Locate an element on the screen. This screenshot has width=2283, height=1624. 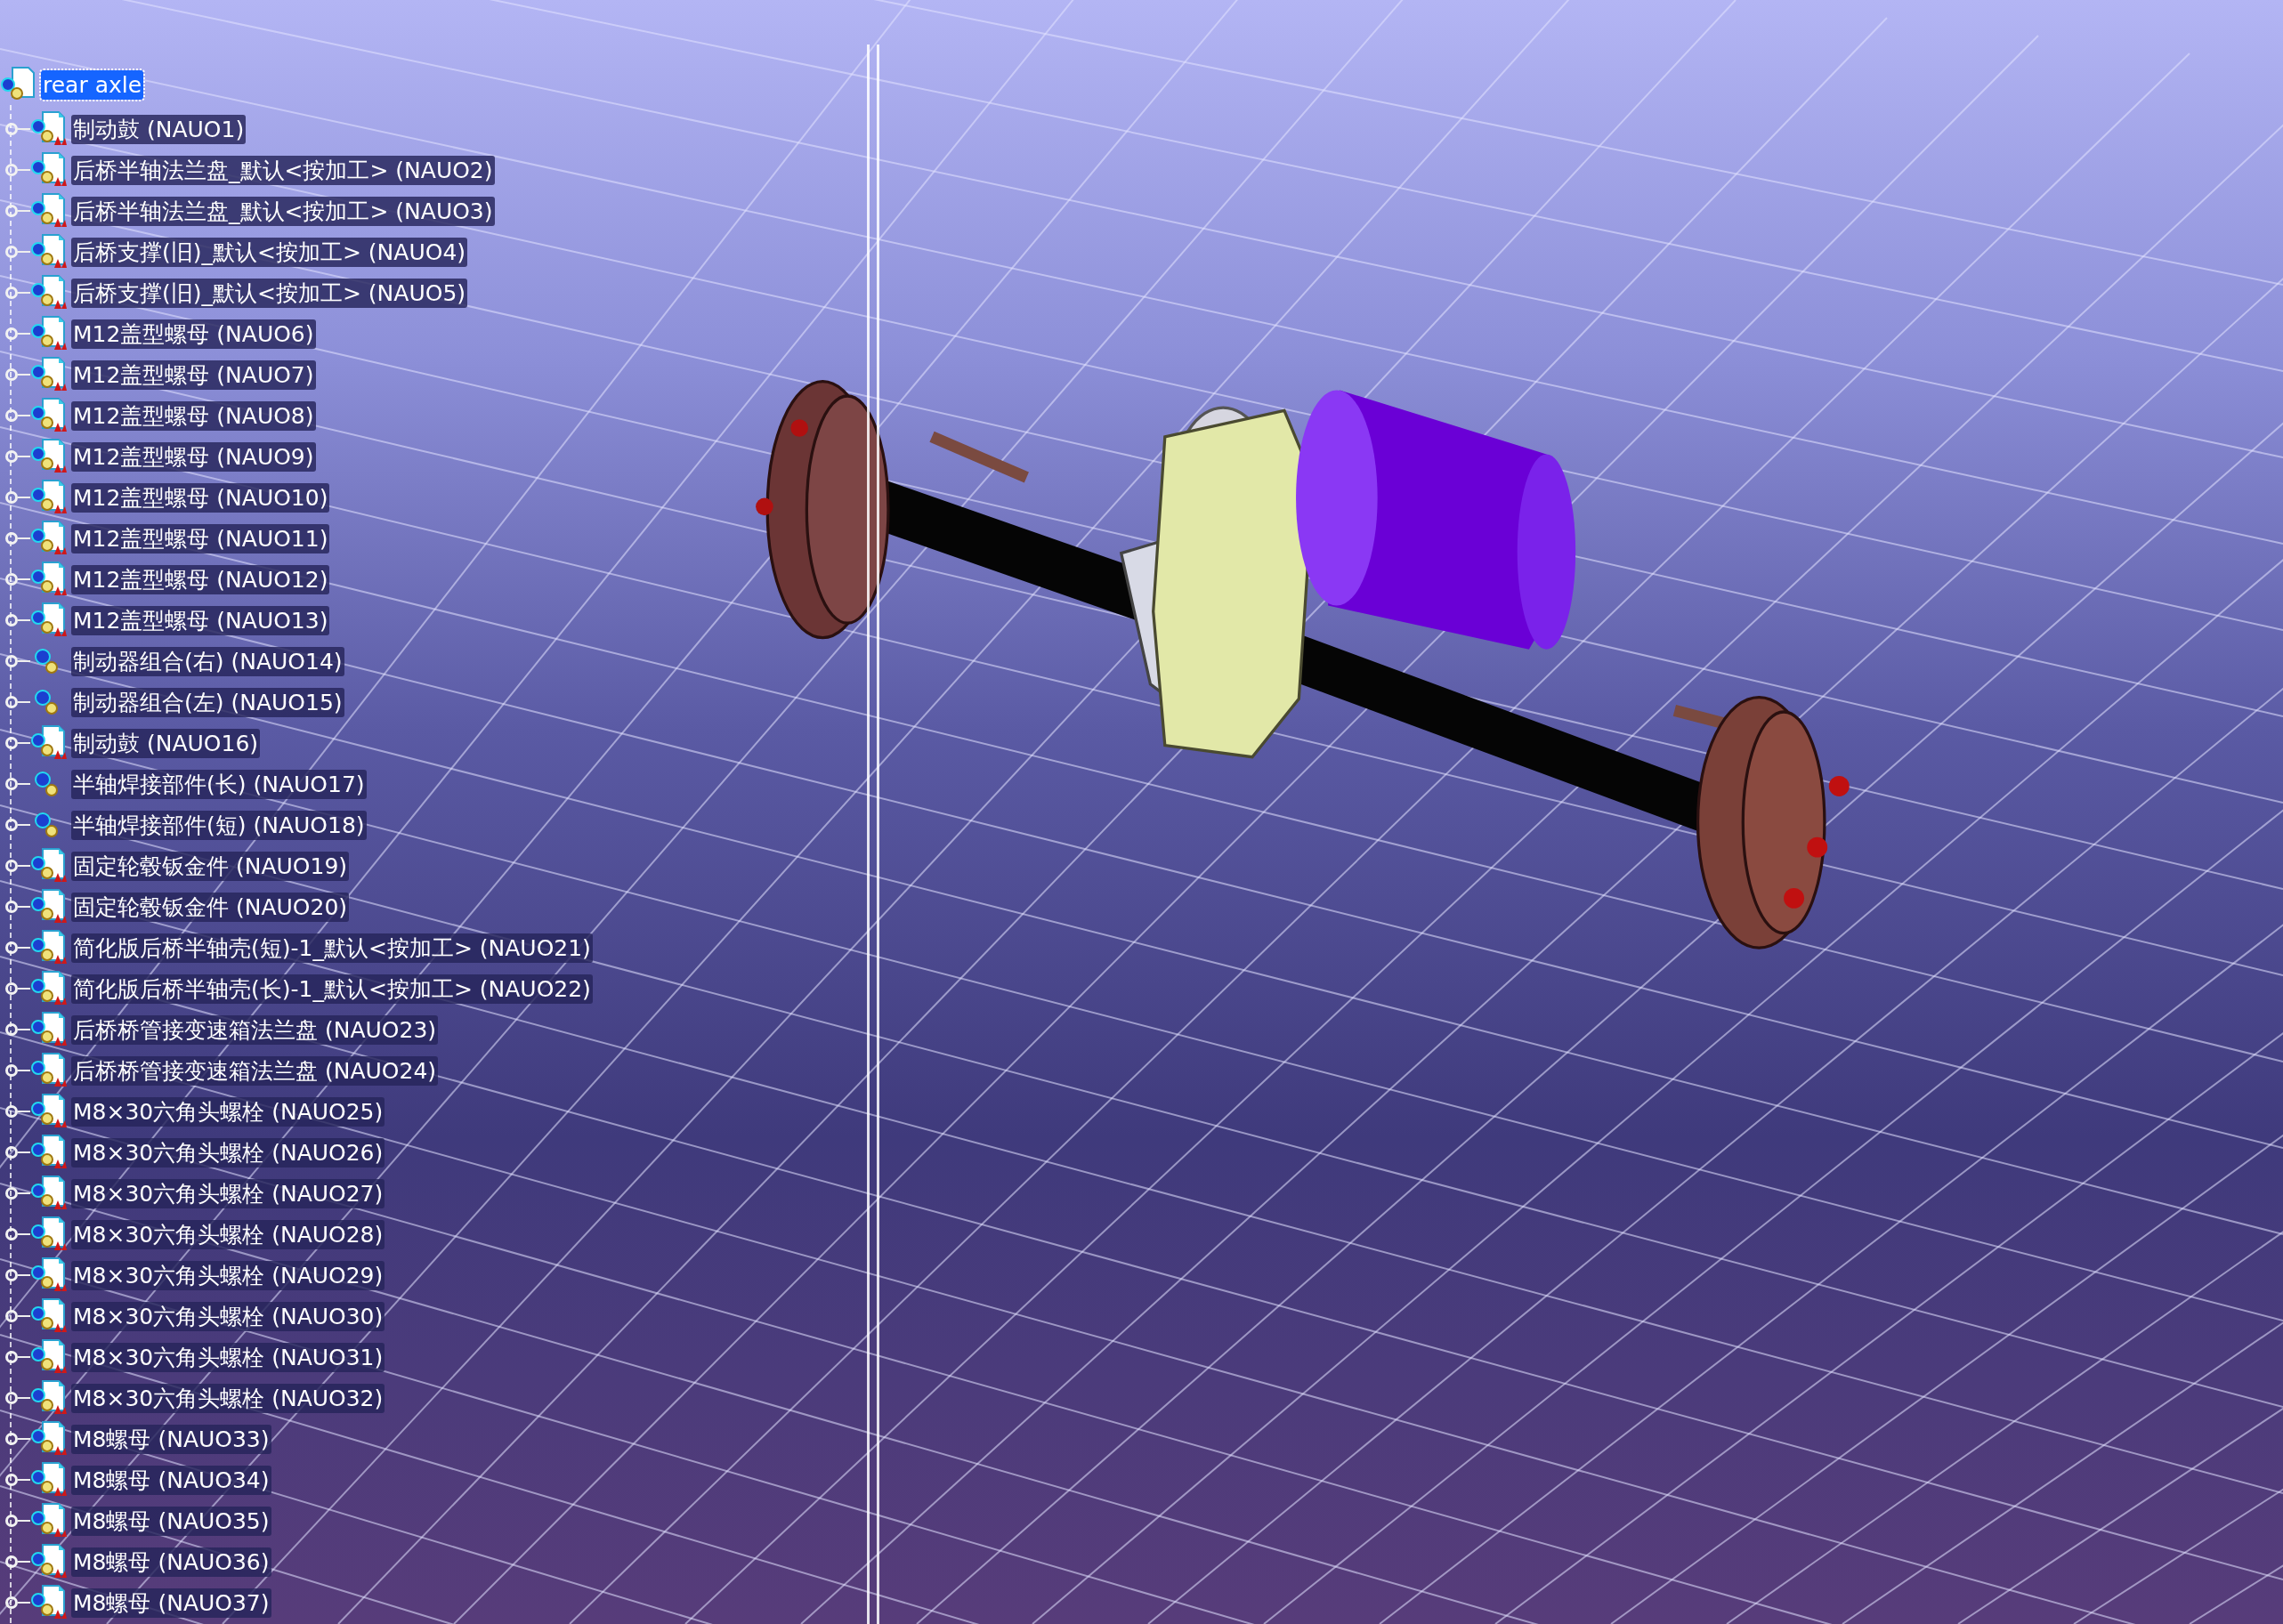
tree-item-label: 后桥半轴法兰盘_默认<按加工> (NAUO3) is located at coordinates (283, 211).